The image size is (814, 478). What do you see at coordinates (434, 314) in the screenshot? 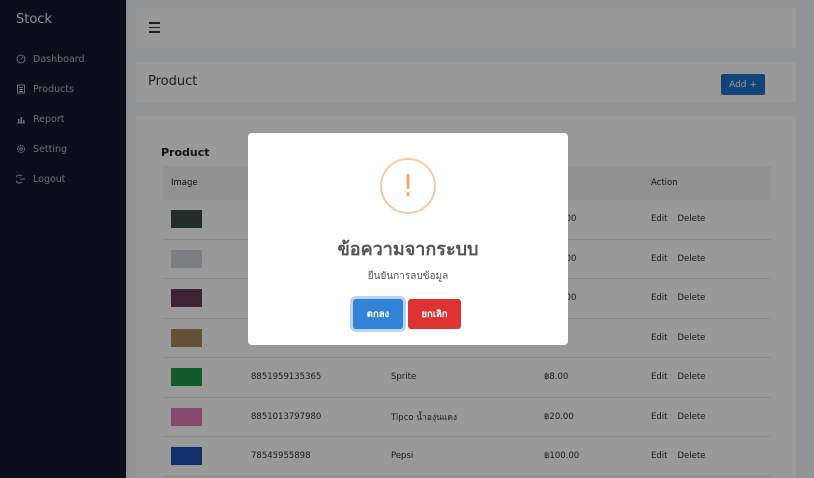
I see `cancel-button: ยกเลิก` at bounding box center [434, 314].